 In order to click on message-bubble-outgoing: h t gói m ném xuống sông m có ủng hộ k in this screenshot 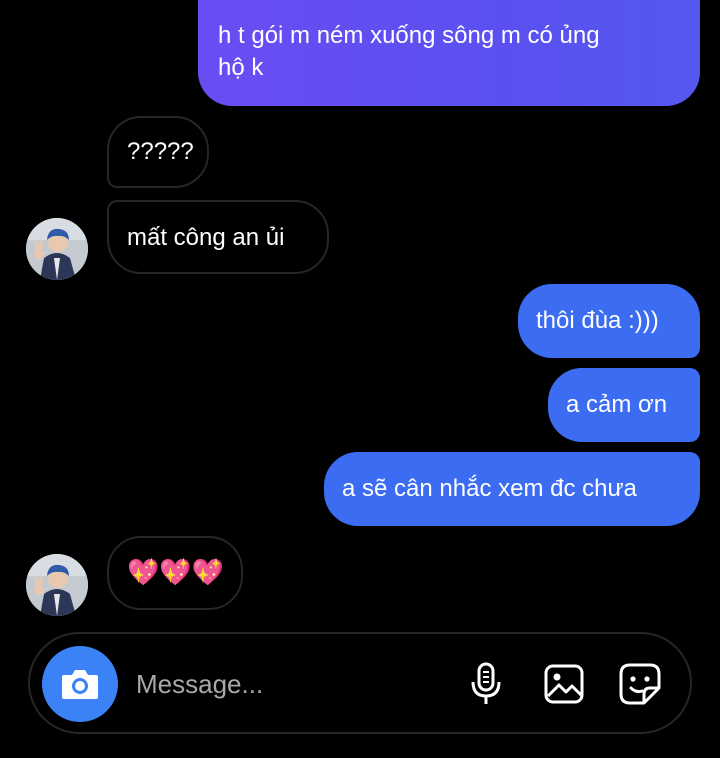, I will do `click(449, 53)`.